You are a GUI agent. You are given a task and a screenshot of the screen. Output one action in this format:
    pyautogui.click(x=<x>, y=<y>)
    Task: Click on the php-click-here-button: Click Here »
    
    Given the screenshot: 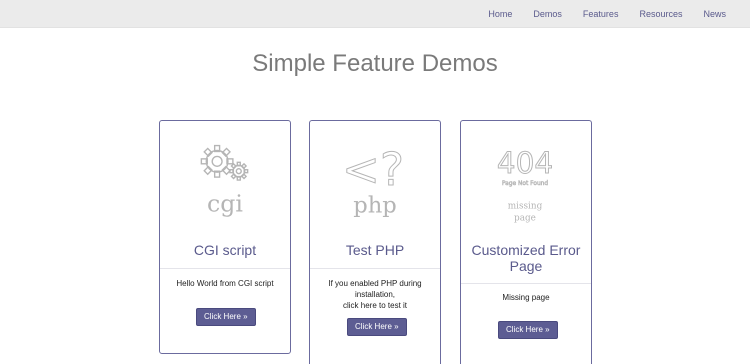 What is the action you would take?
    pyautogui.click(x=377, y=327)
    